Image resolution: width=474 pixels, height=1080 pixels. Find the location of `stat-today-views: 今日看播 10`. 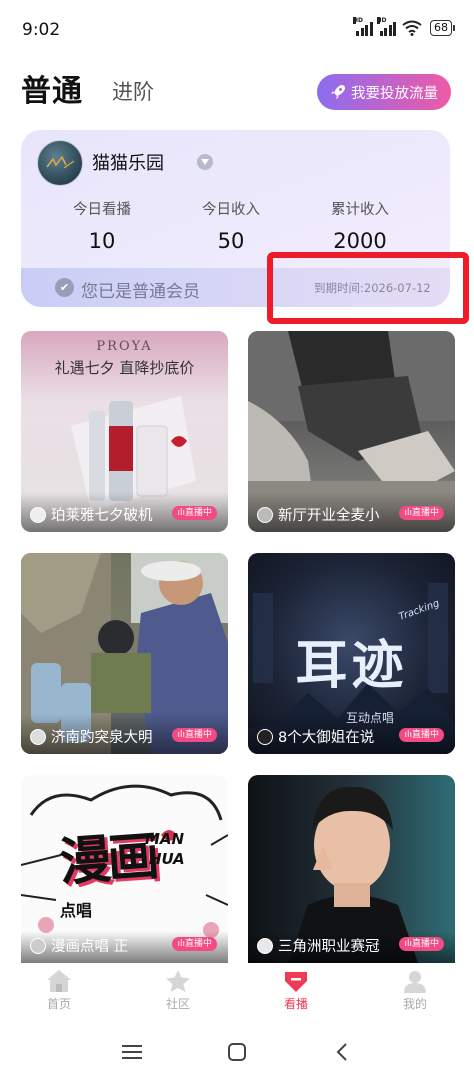

stat-today-views: 今日看播 10 is located at coordinates (102, 225).